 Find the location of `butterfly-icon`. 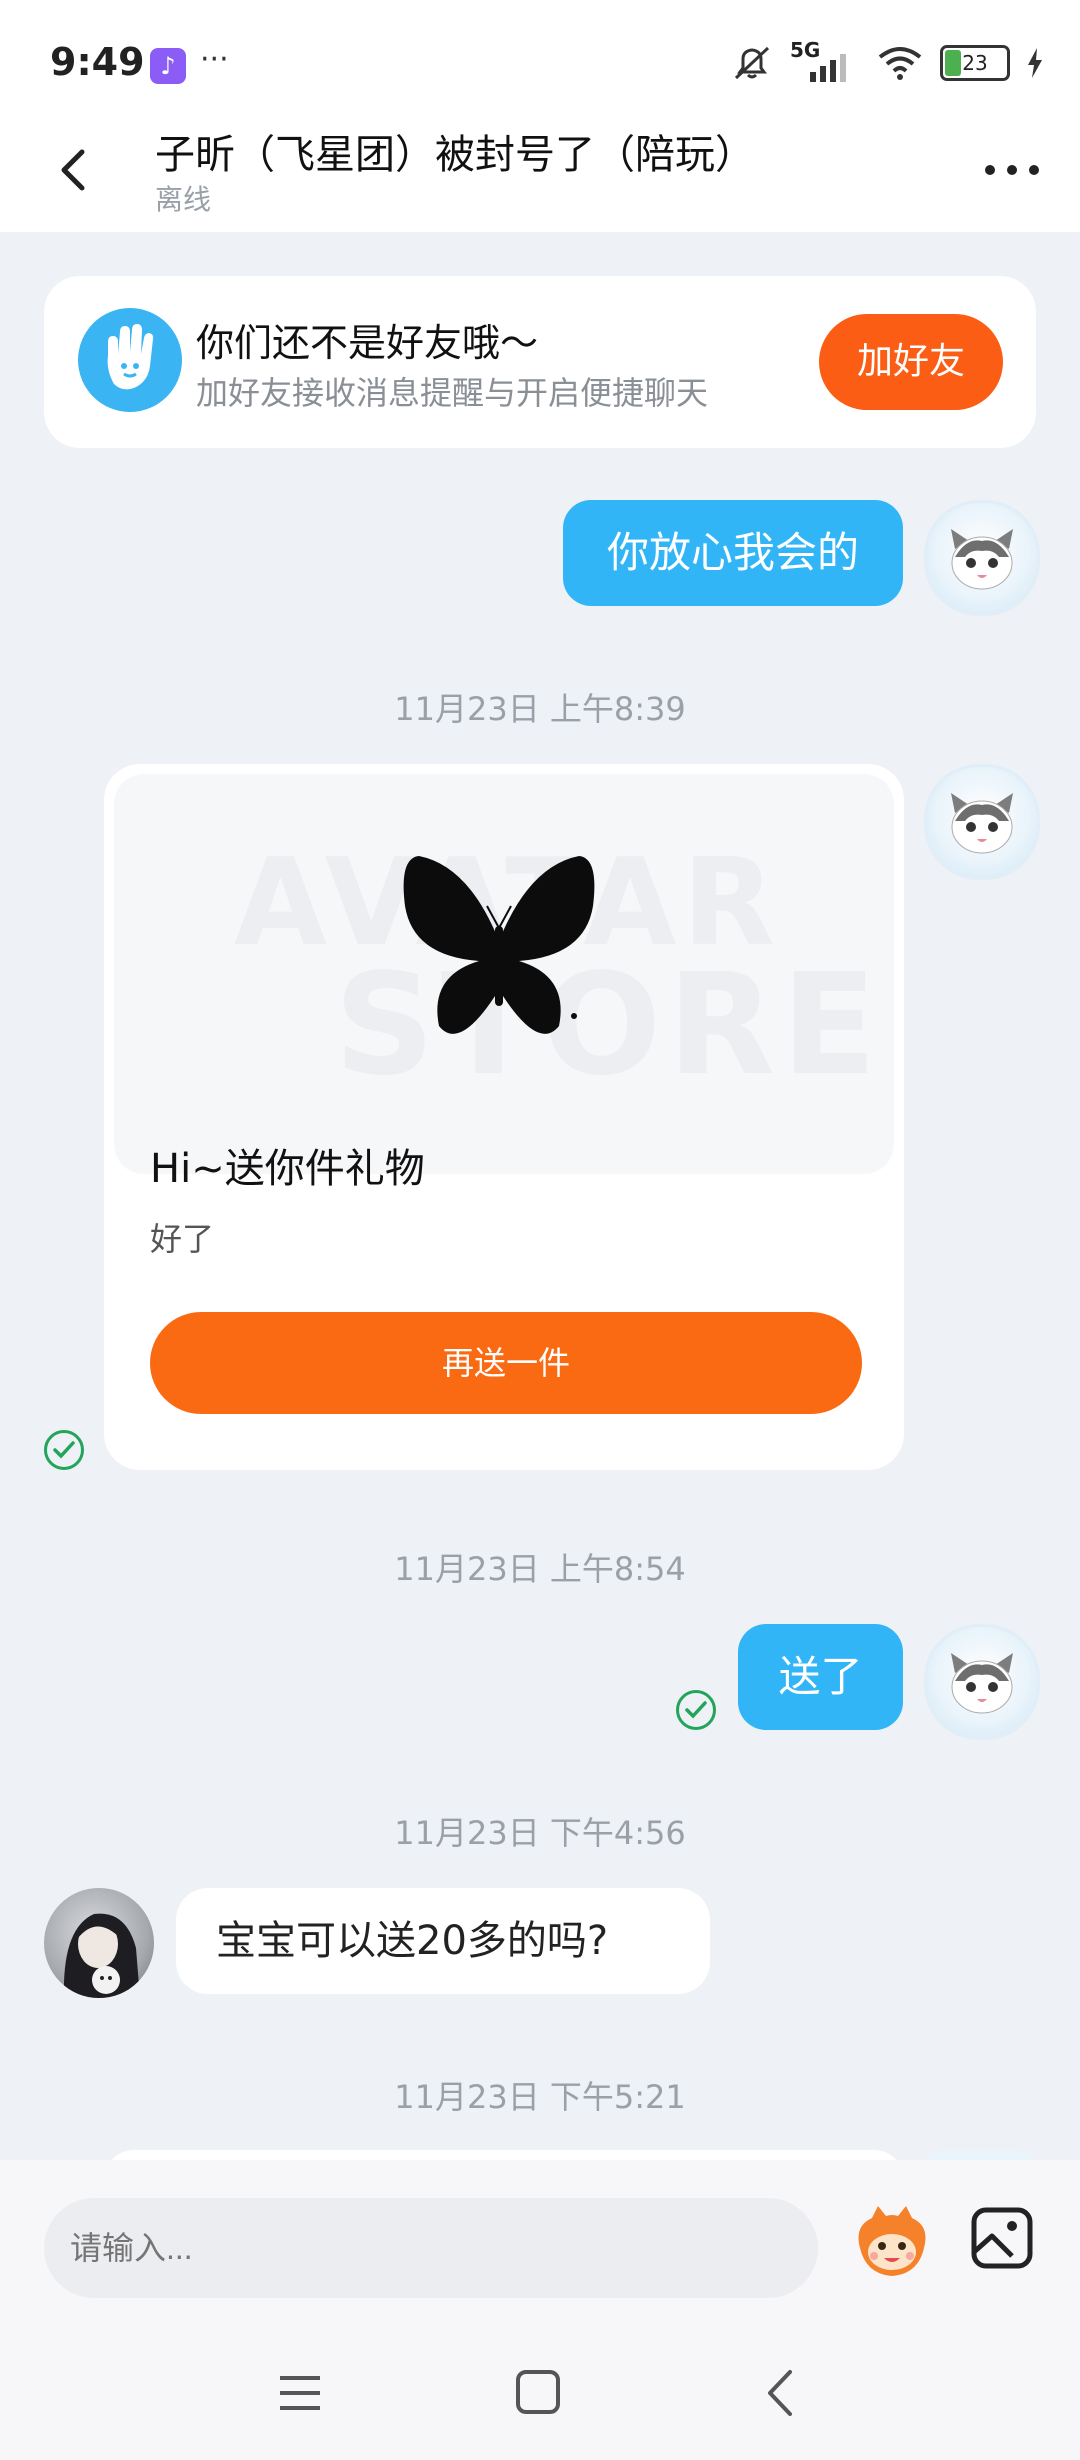

butterfly-icon is located at coordinates (499, 945).